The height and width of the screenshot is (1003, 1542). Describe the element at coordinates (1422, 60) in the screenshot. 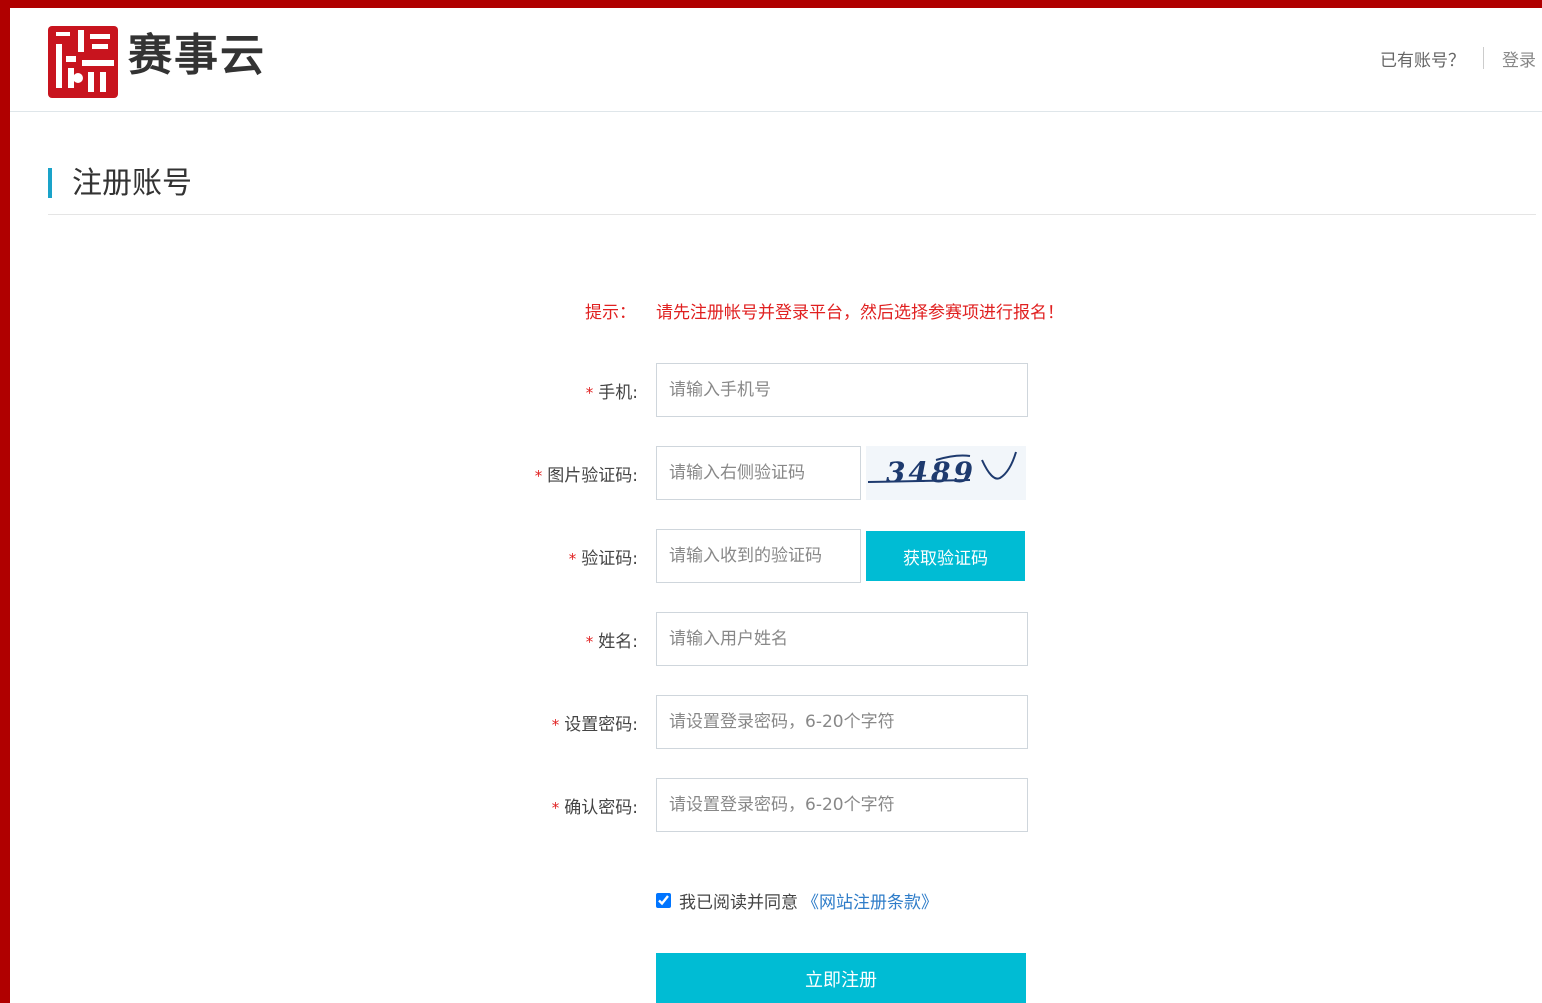

I see `have-account-text: 已有账号？` at that location.